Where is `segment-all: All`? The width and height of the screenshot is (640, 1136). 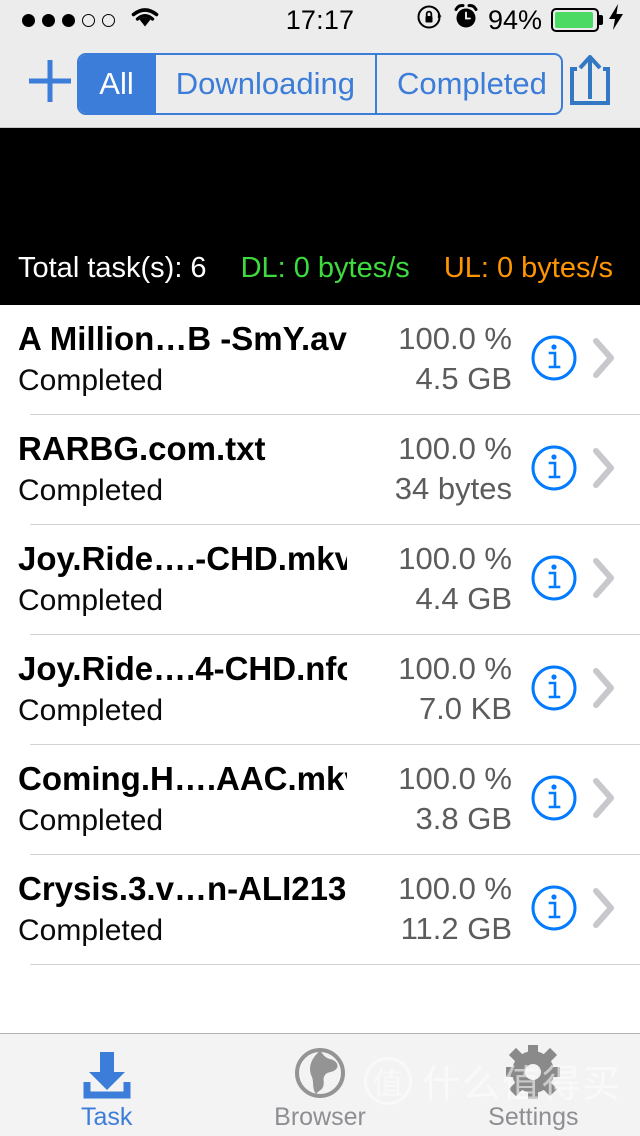 segment-all: All is located at coordinates (117, 83).